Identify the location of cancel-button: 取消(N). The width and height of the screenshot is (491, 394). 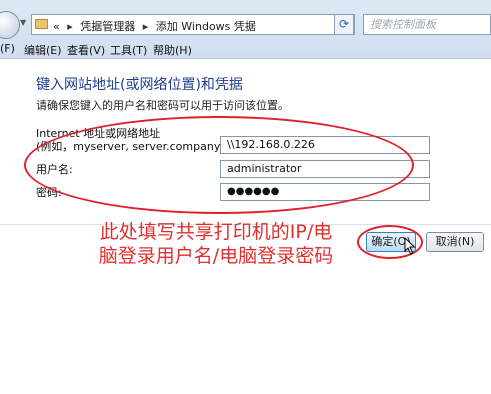
(455, 242).